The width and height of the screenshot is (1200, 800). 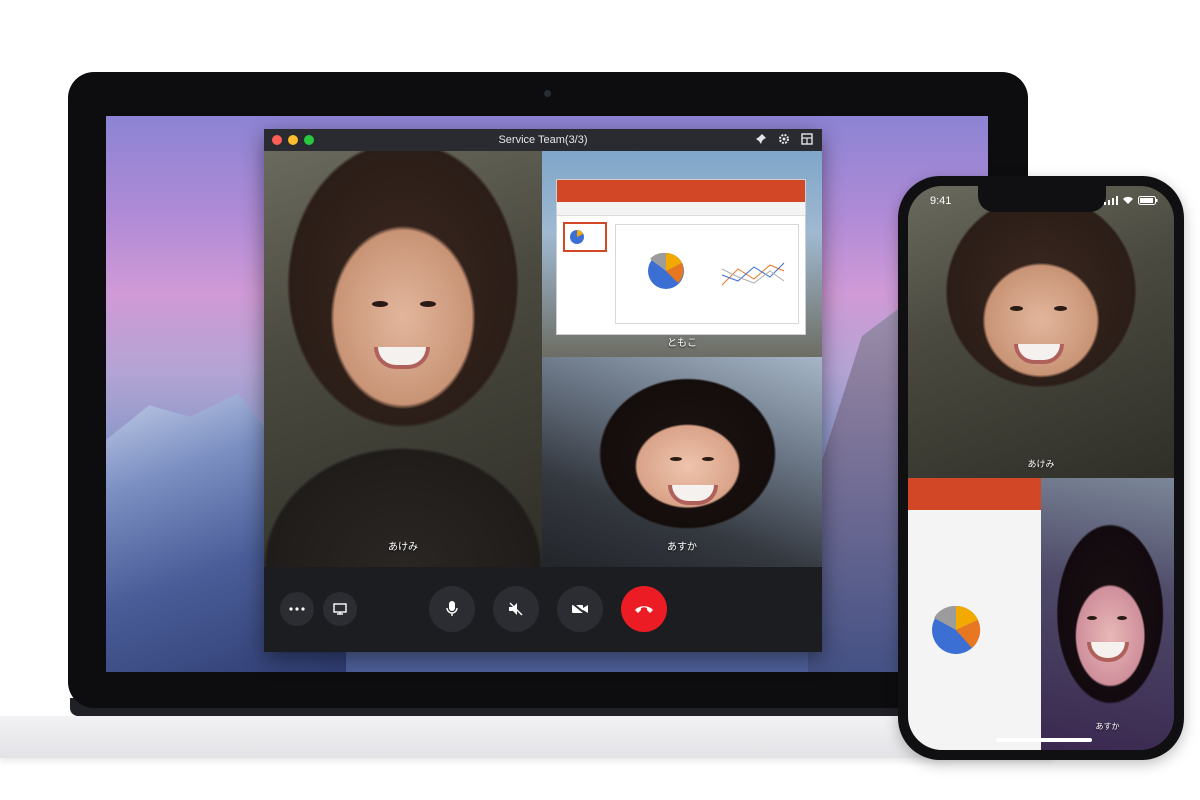 What do you see at coordinates (682, 547) in the screenshot?
I see `participant-name-third: あすか` at bounding box center [682, 547].